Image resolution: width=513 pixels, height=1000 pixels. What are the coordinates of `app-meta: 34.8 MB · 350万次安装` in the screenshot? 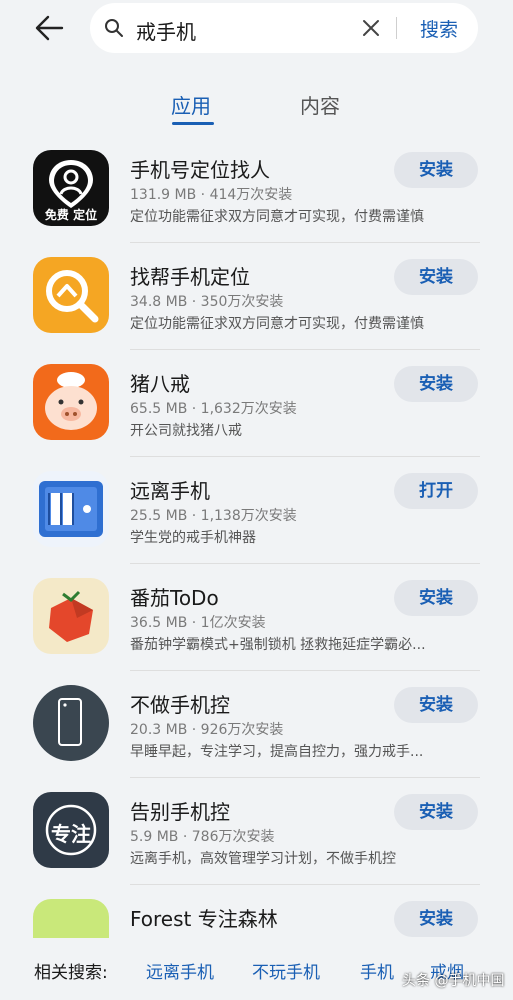 It's located at (207, 302).